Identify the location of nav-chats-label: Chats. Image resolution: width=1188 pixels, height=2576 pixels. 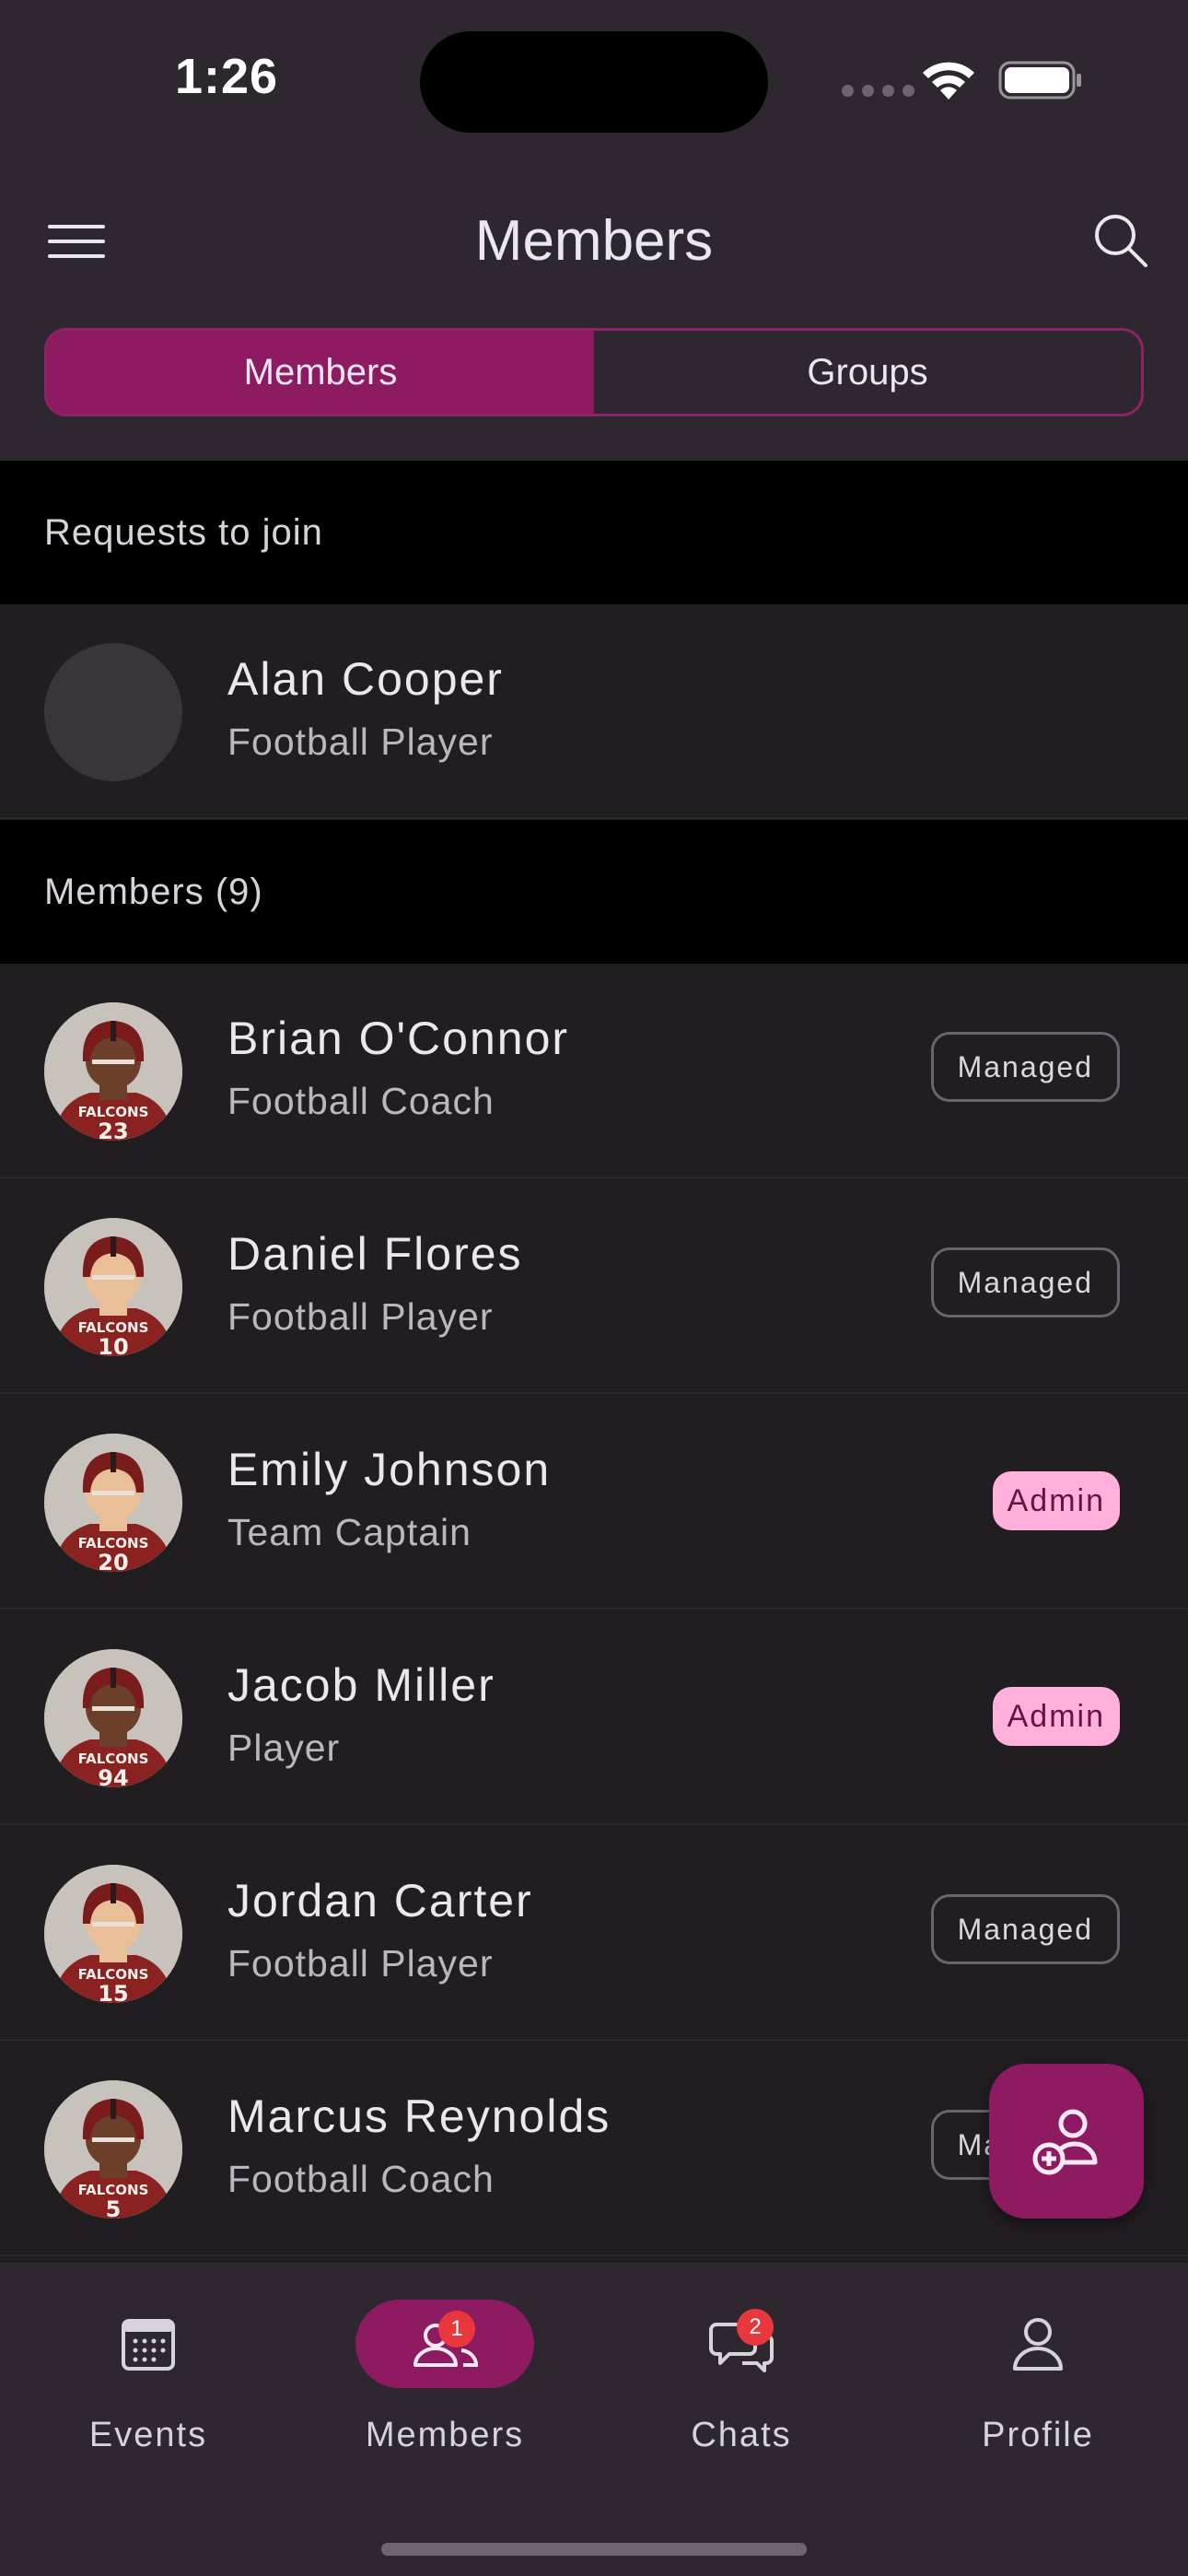
(741, 2435).